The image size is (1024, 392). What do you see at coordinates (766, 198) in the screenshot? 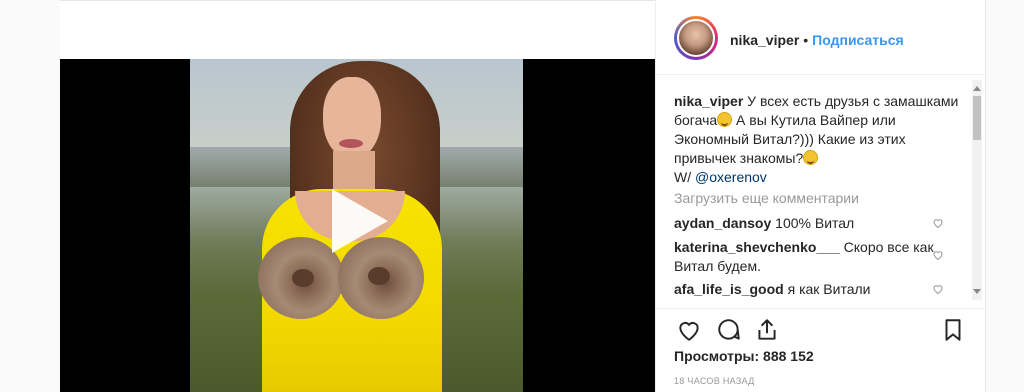
I see `load-more-comments: Загрузить еще комментарии` at bounding box center [766, 198].